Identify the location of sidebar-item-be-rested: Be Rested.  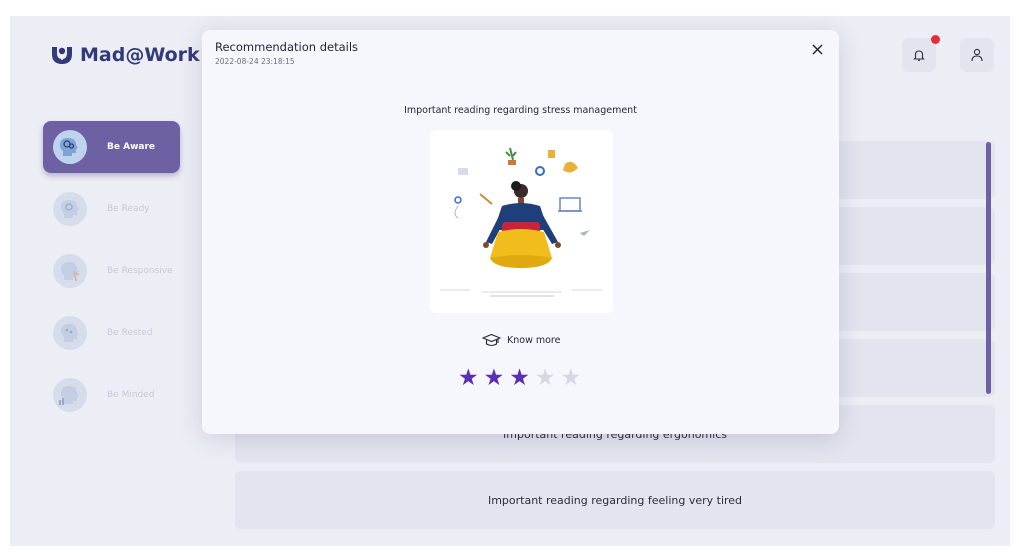
(111, 333).